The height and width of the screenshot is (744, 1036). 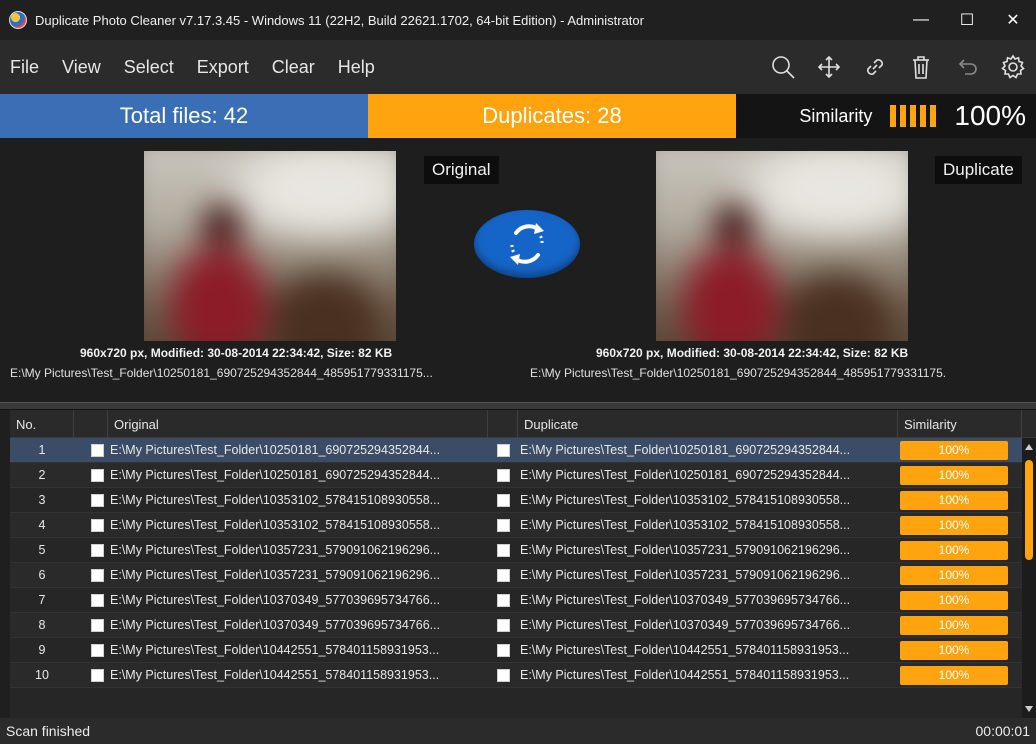 What do you see at coordinates (921, 20) in the screenshot?
I see `minimize-button: —` at bounding box center [921, 20].